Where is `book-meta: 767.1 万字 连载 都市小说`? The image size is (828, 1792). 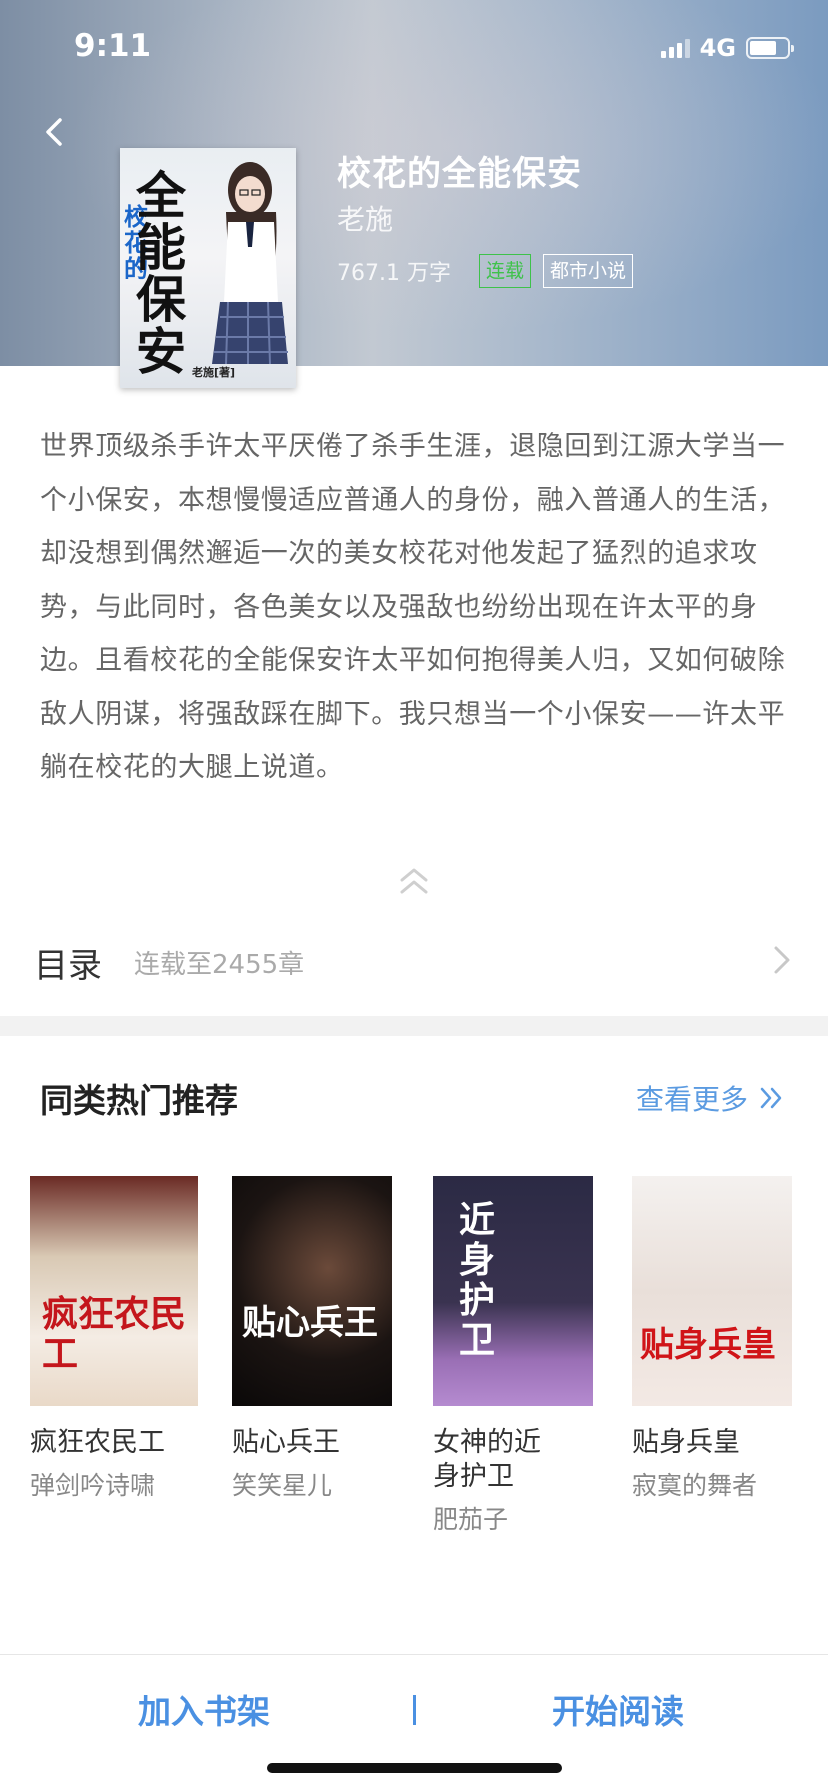 book-meta: 767.1 万字 连载 都市小说 is located at coordinates (491, 271).